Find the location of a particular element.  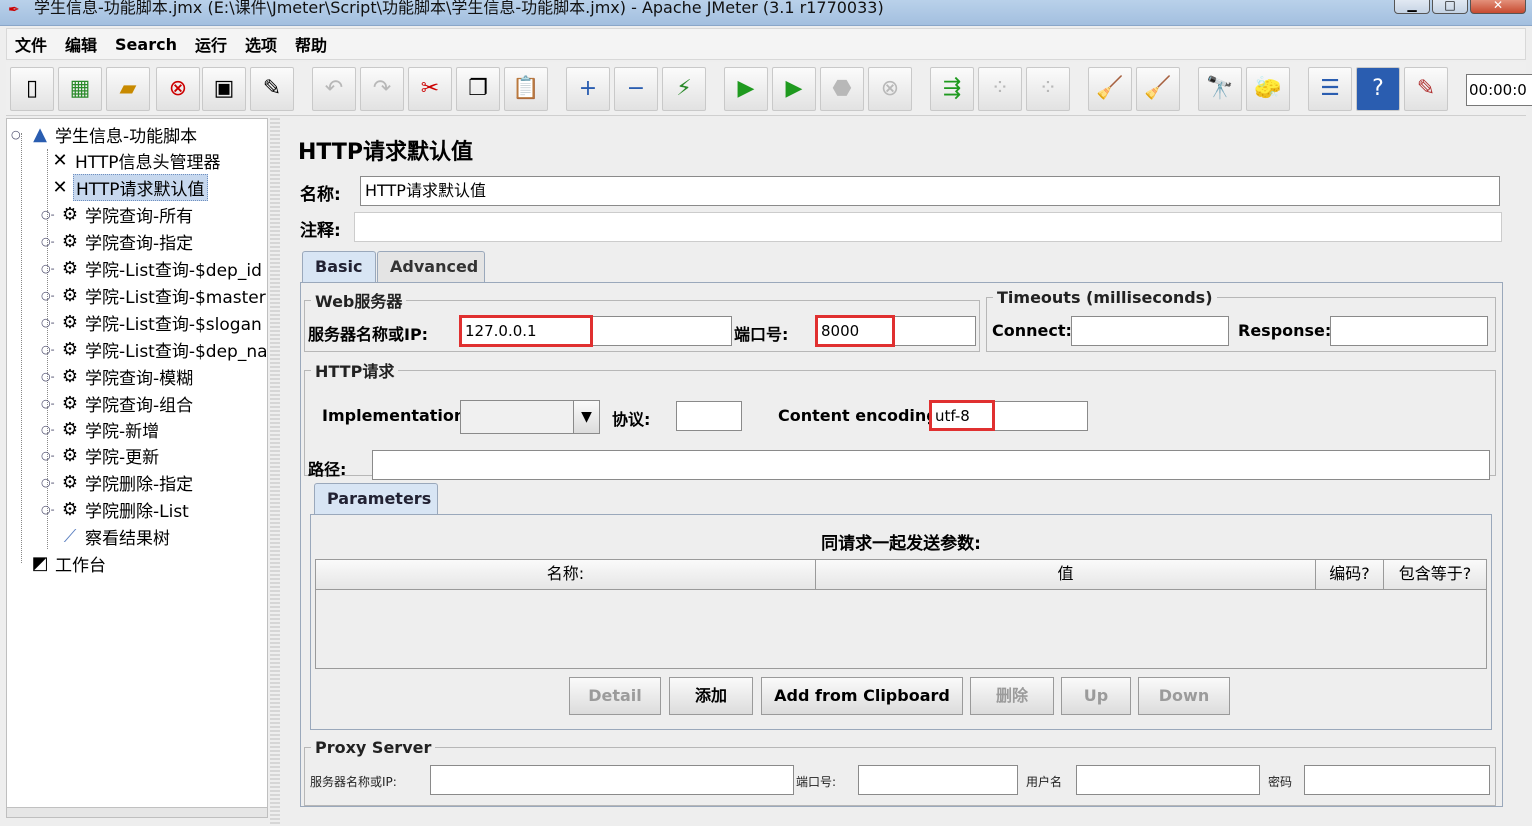

comment-field is located at coordinates (928, 227).